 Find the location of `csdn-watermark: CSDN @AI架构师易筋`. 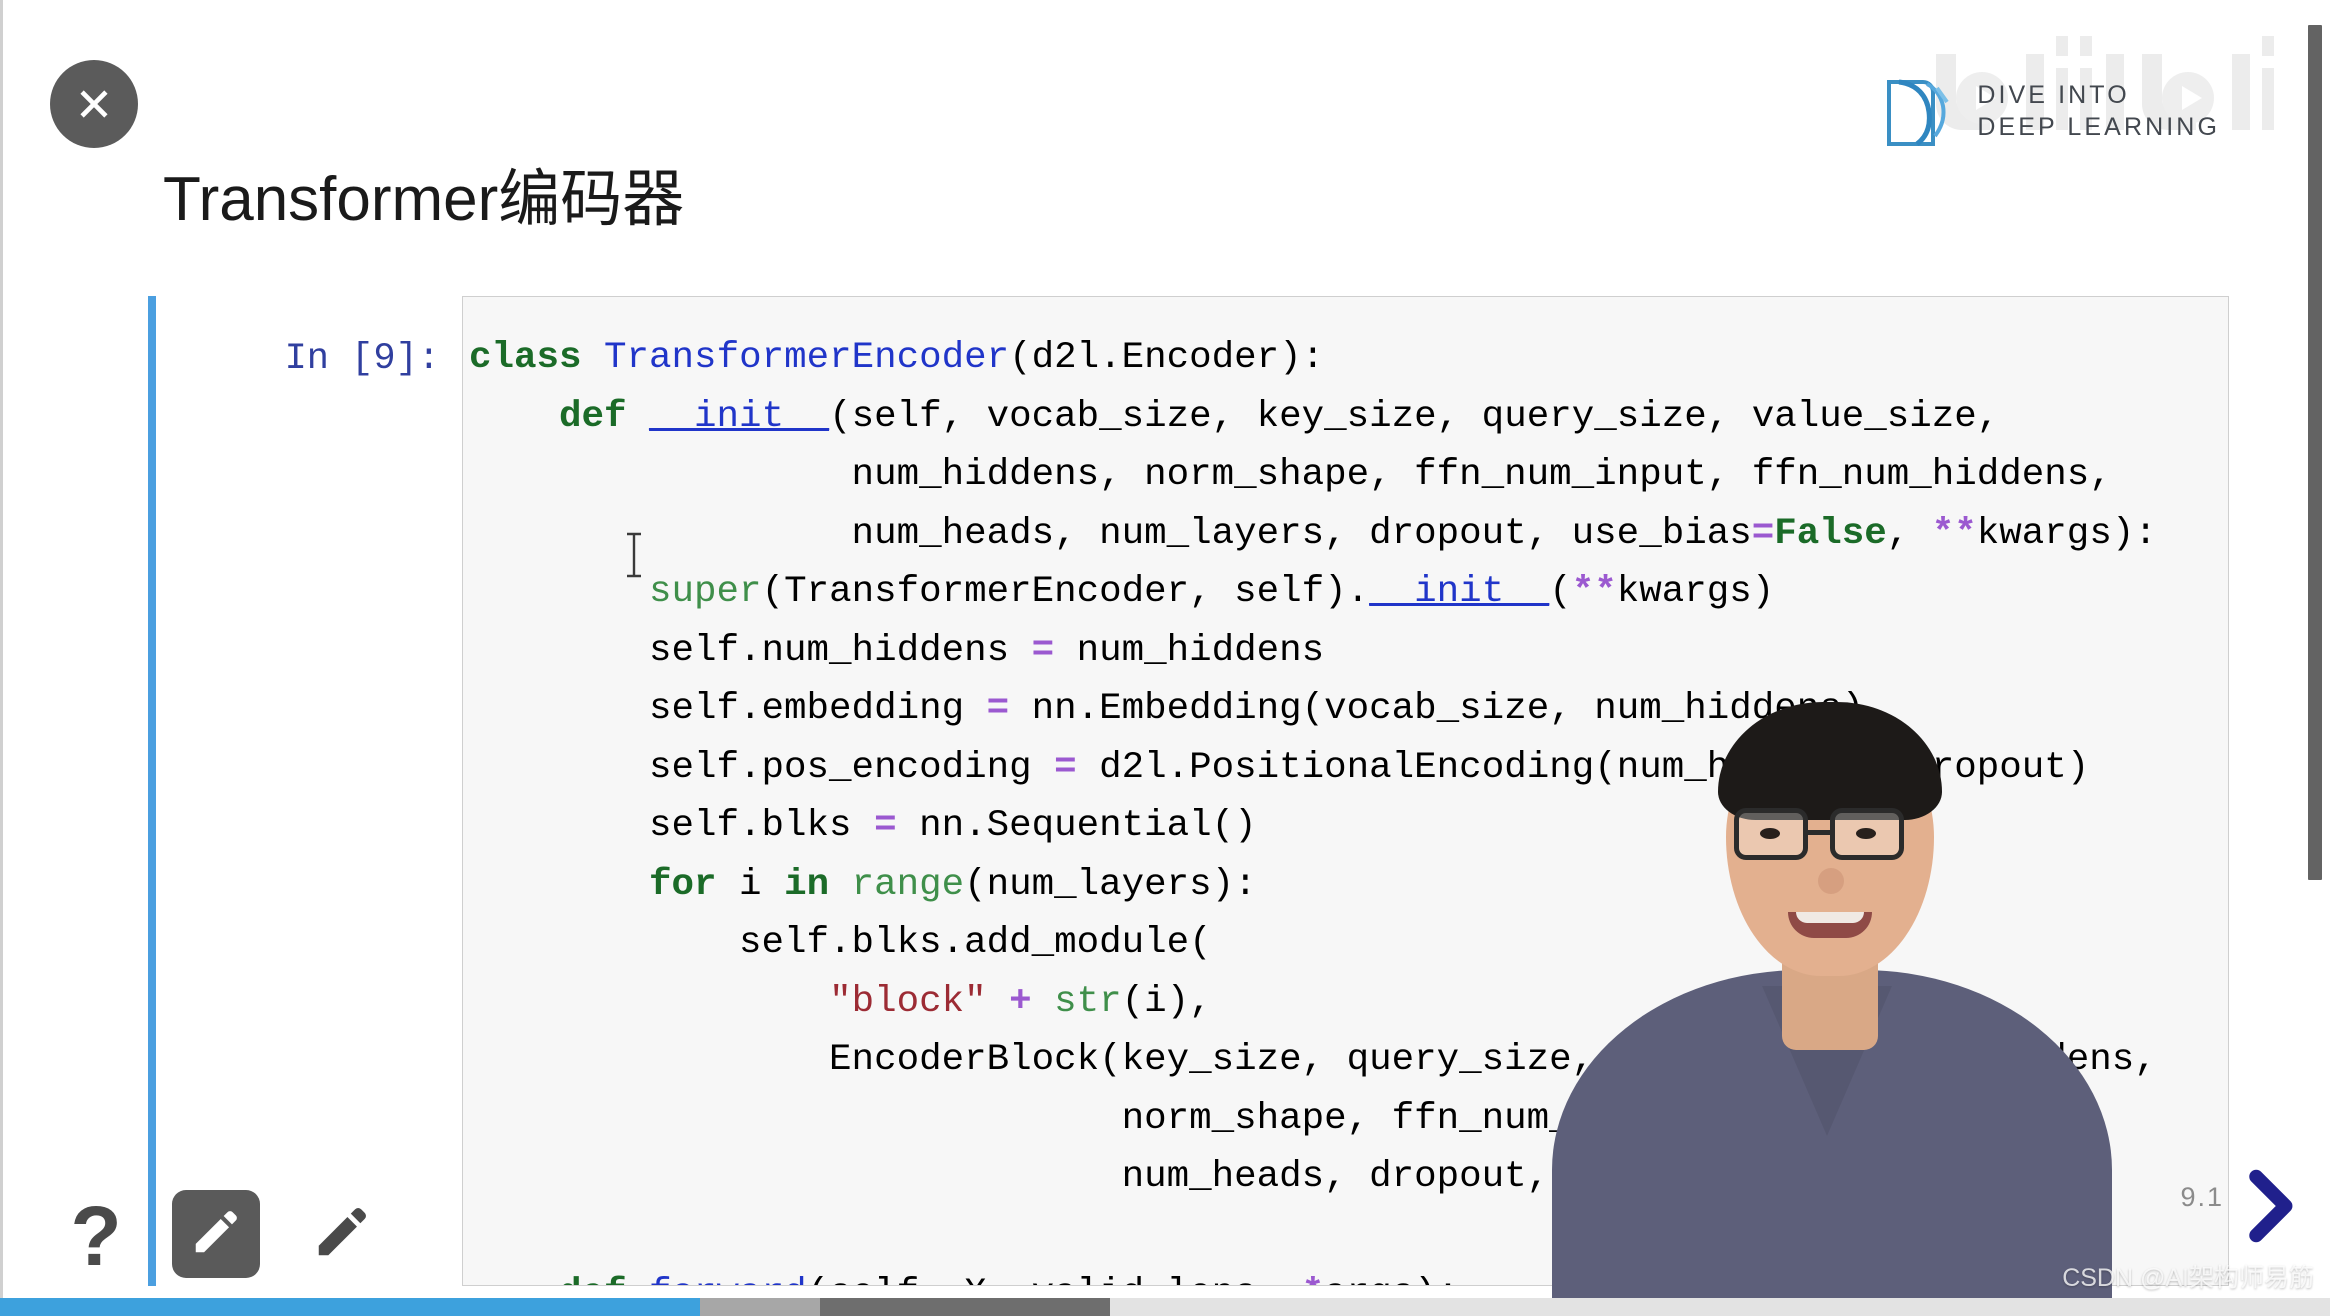

csdn-watermark: CSDN @AI架构师易筋 is located at coordinates (2188, 1278).